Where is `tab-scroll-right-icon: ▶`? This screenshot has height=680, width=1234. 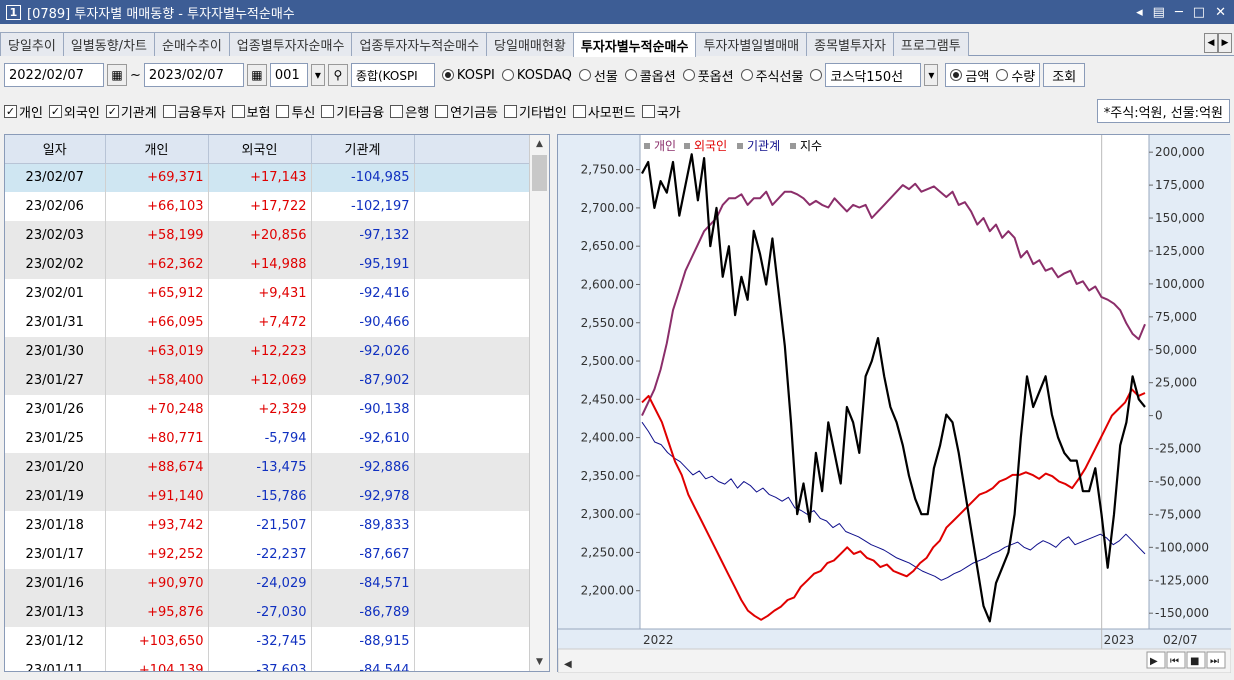 tab-scroll-right-icon: ▶ is located at coordinates (1225, 43).